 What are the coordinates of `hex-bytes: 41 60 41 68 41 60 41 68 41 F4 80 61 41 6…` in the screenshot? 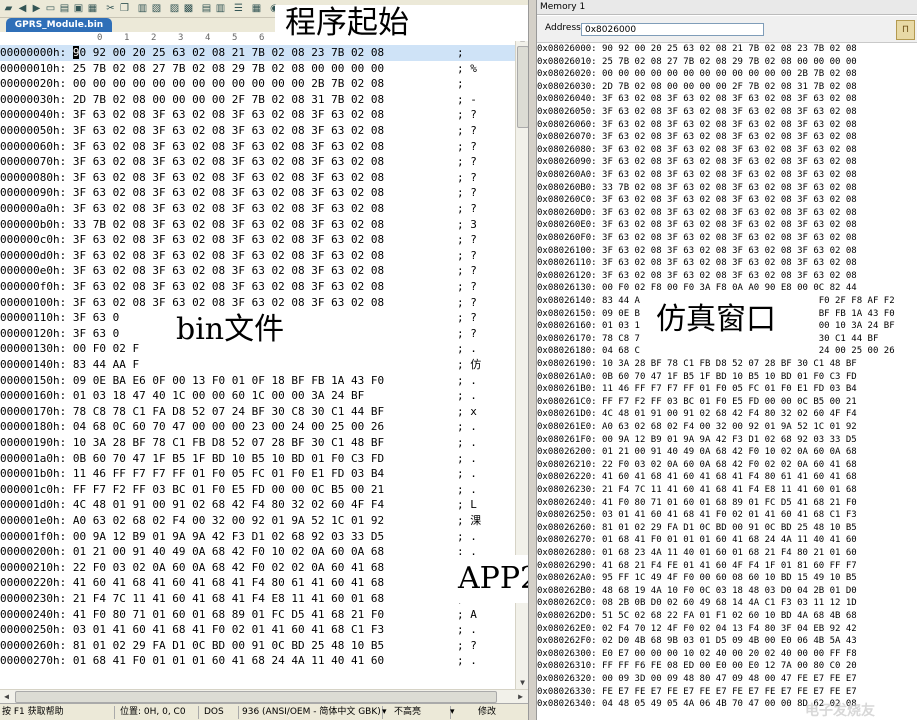 It's located at (228, 582).